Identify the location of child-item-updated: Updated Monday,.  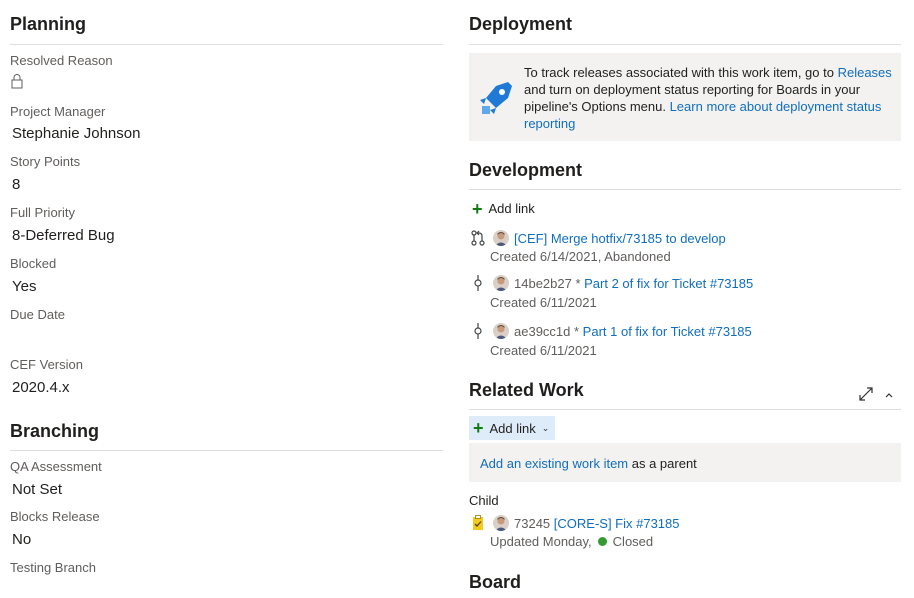
(541, 541).